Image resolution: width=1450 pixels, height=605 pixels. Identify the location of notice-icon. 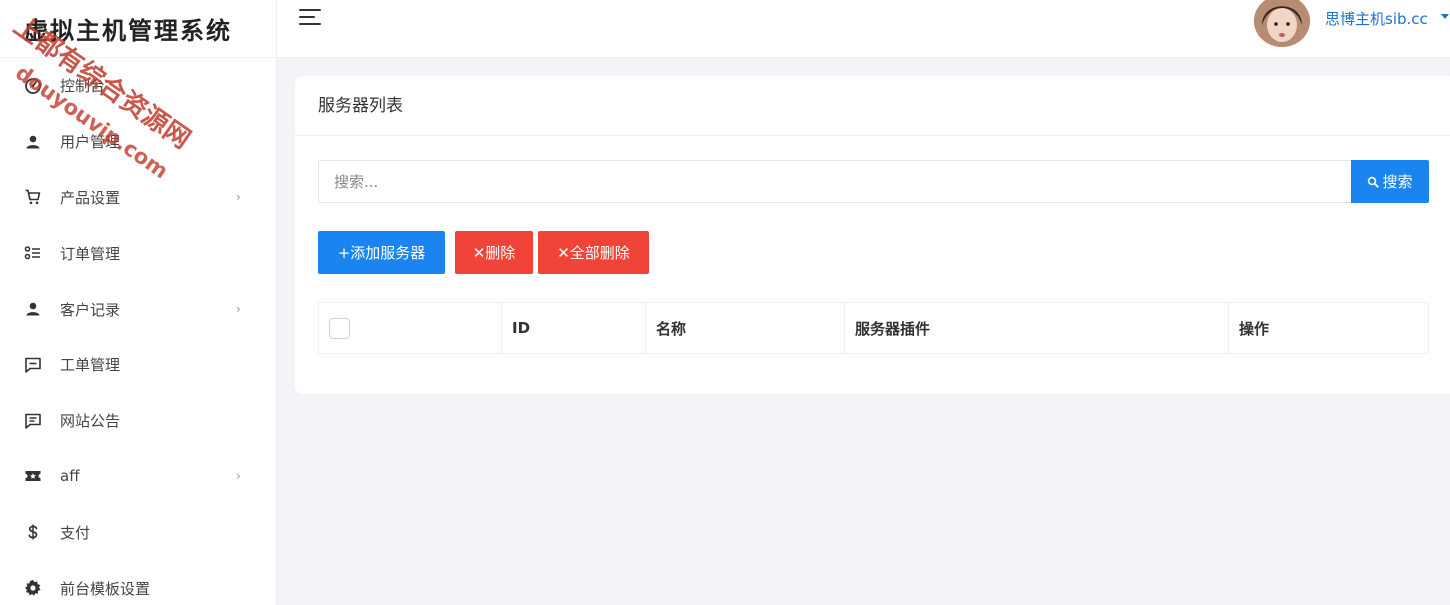
(33, 421).